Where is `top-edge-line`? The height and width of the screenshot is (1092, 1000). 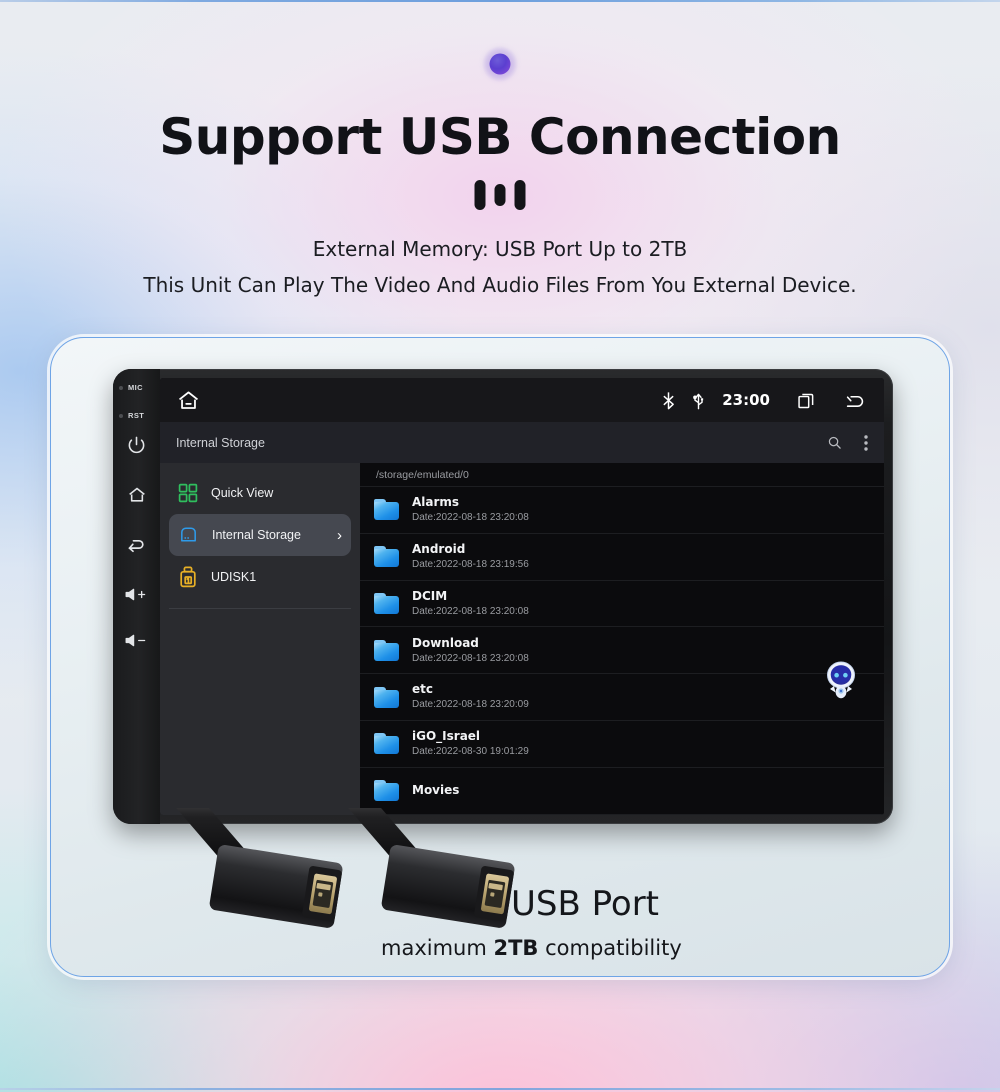 top-edge-line is located at coordinates (500, 1).